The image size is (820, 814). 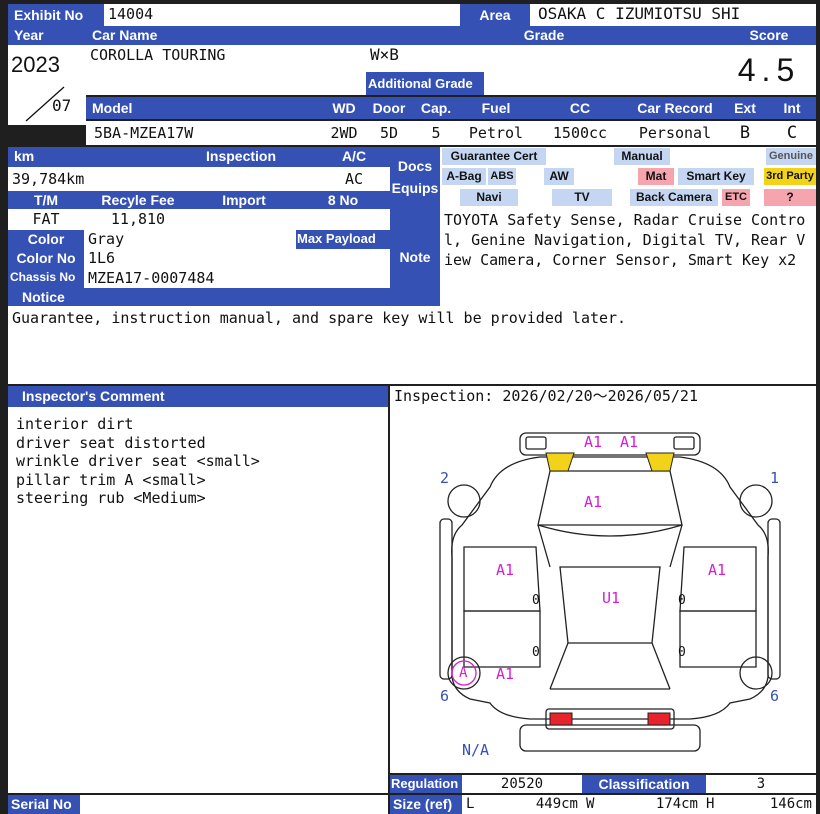 What do you see at coordinates (343, 258) in the screenshot?
I see `max-payload-value` at bounding box center [343, 258].